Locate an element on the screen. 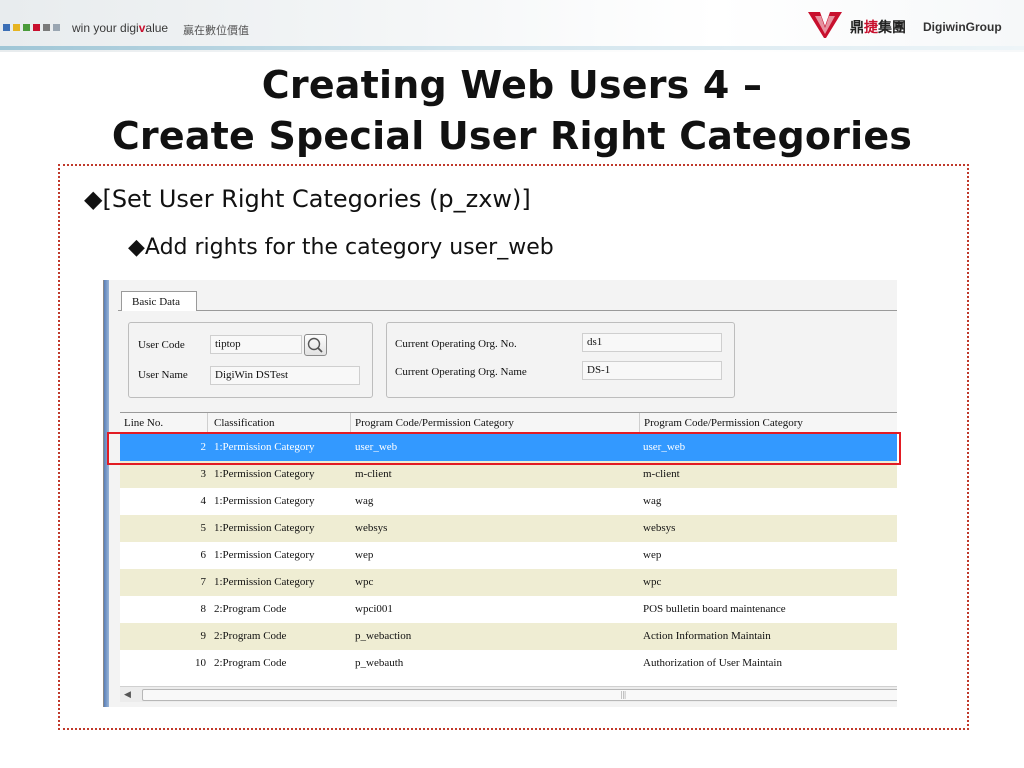 This screenshot has width=1024, height=768. code-cell: wpci001 is located at coordinates (374, 609).